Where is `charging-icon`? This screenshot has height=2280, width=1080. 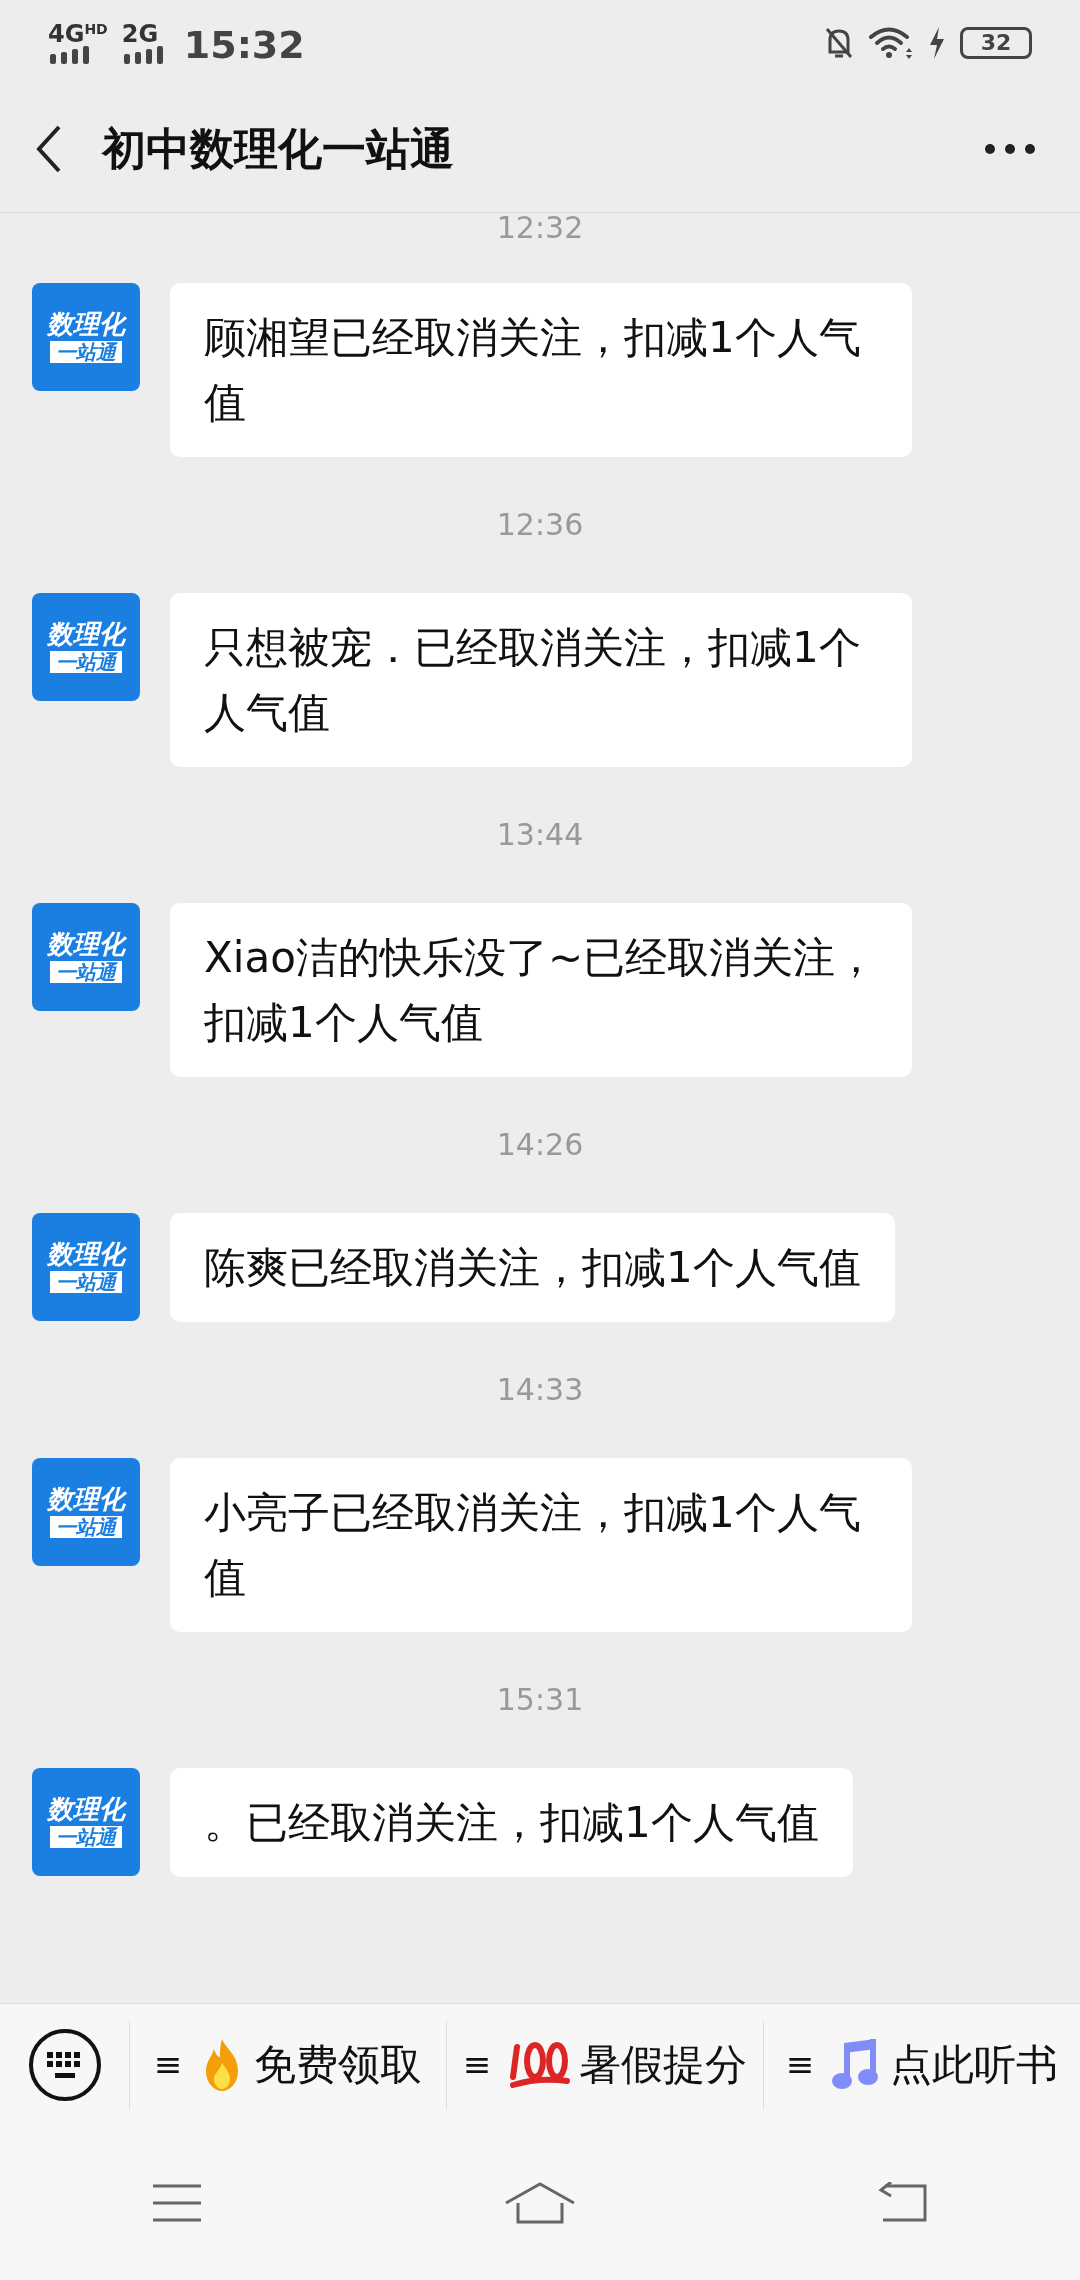
charging-icon is located at coordinates (937, 42).